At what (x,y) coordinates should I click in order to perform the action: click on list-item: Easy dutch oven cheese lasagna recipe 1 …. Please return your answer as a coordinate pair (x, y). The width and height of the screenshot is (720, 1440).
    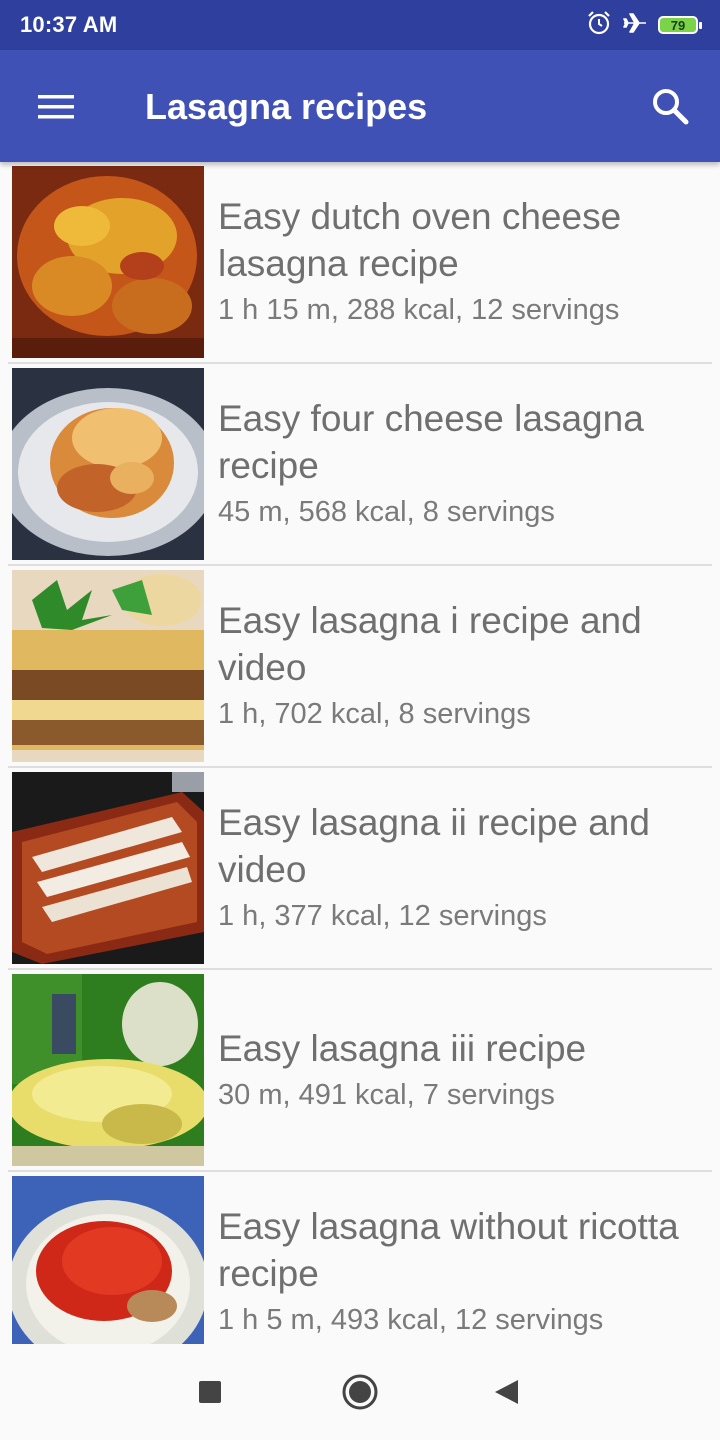
    Looking at the image, I should click on (360, 263).